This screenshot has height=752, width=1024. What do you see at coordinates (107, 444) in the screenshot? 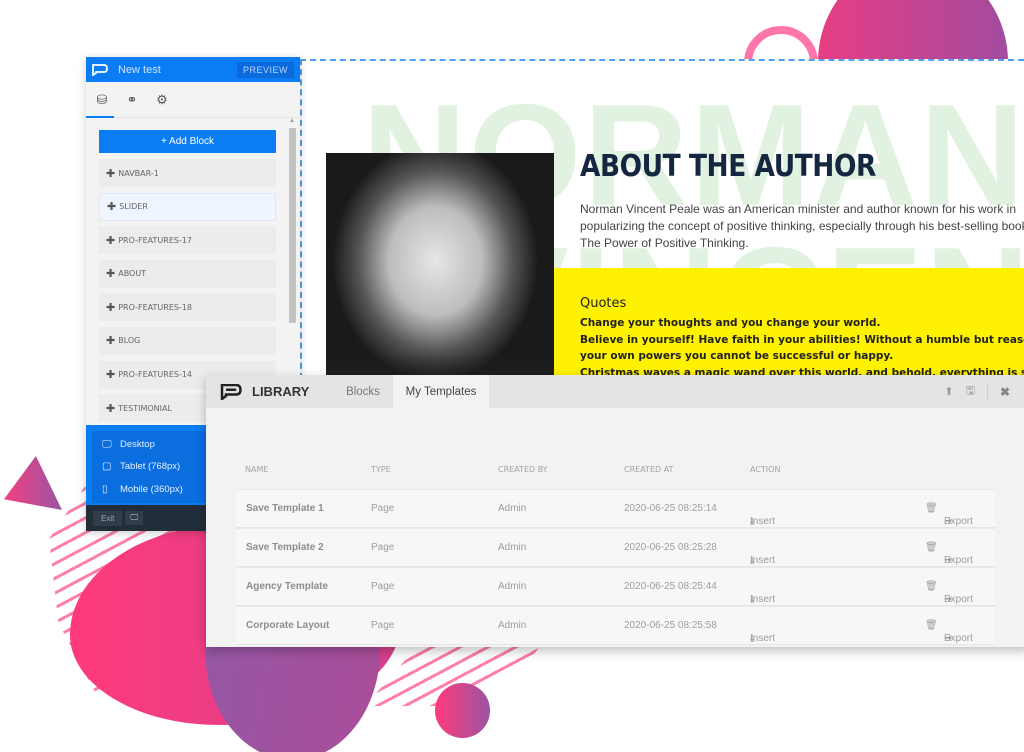
I see `desktop-icon: 🖵` at bounding box center [107, 444].